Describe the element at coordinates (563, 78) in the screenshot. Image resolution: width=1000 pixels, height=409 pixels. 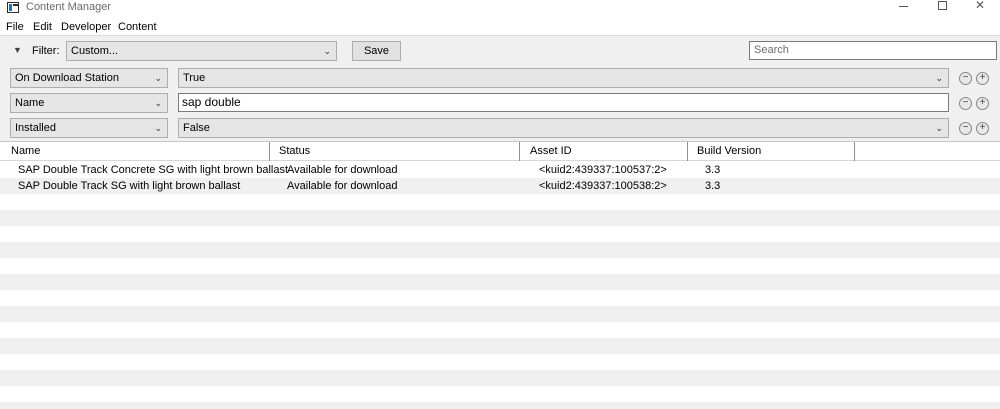
I see `criteria-value-dropdown: True ⌄` at that location.